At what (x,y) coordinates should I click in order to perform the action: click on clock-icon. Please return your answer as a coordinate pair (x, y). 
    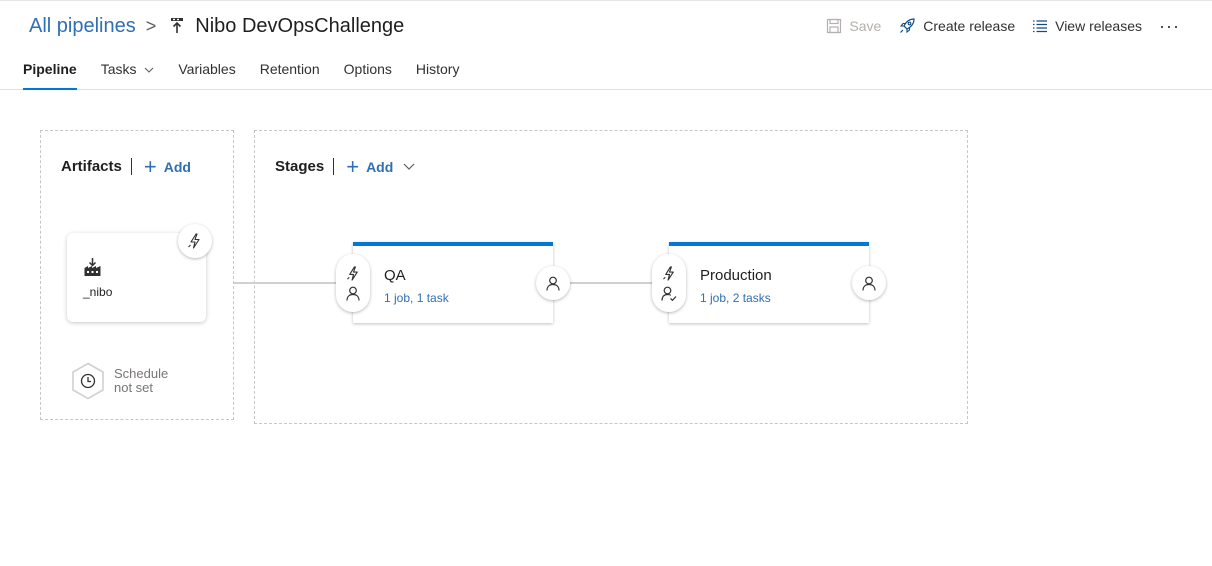
    Looking at the image, I should click on (88, 381).